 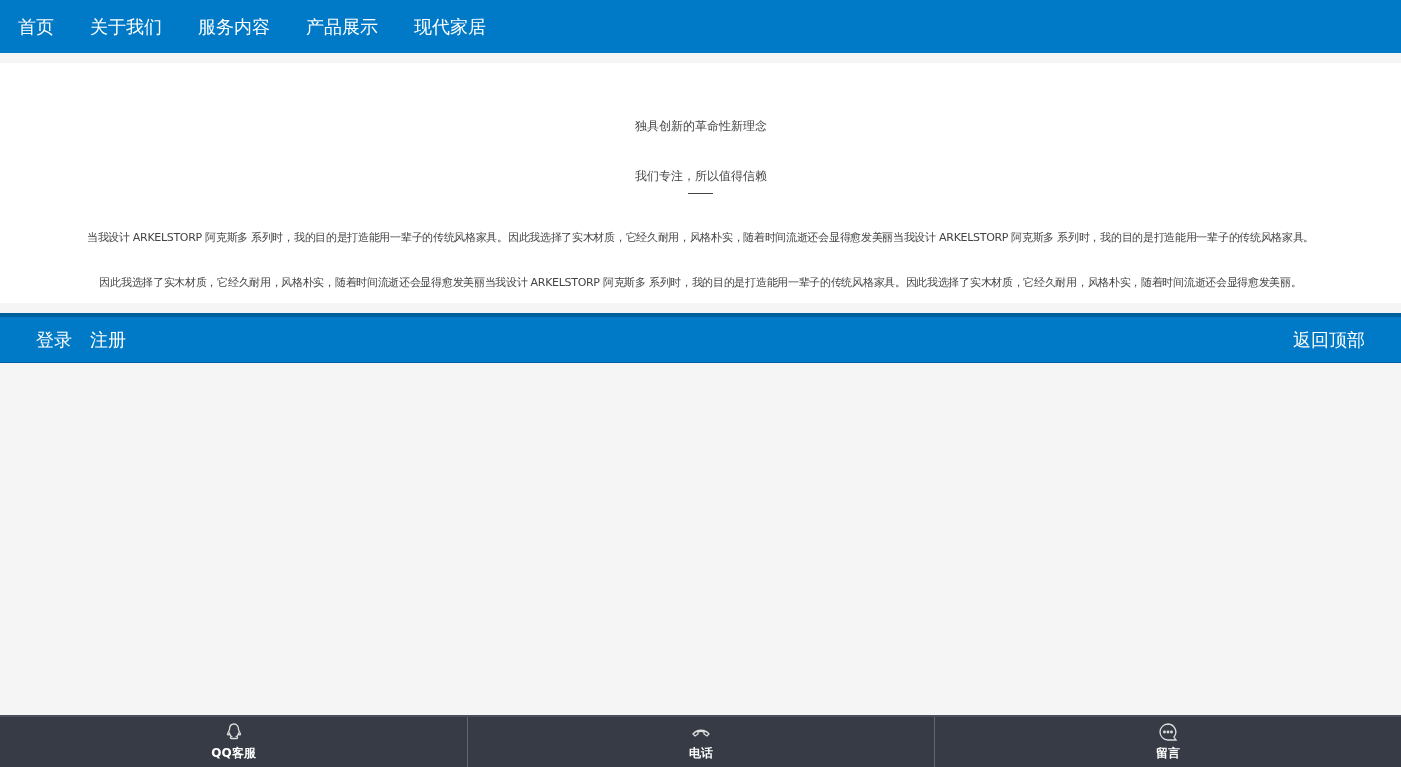 What do you see at coordinates (126, 26) in the screenshot?
I see `nav-link: 关于我们` at bounding box center [126, 26].